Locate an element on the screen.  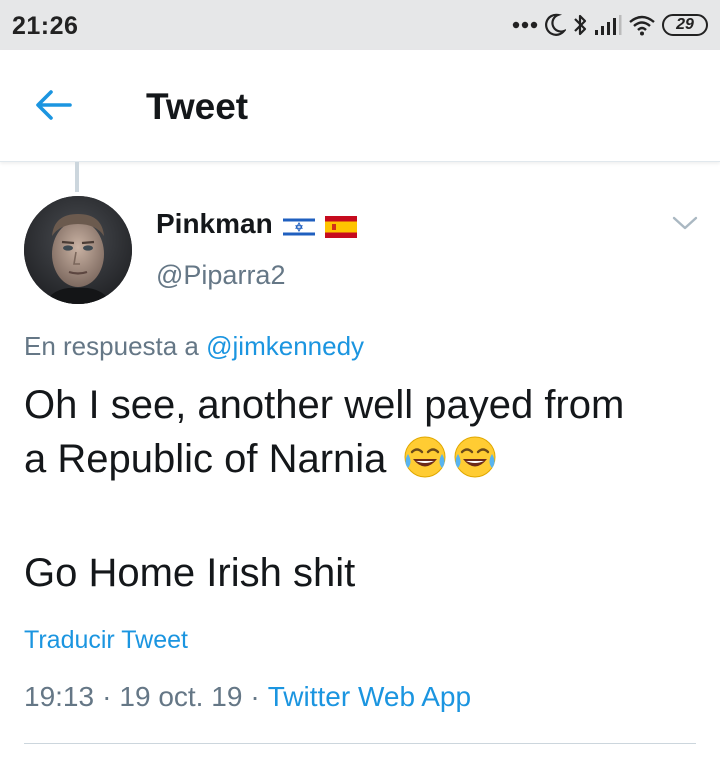
display-name: Pinkman is located at coordinates (256, 224).